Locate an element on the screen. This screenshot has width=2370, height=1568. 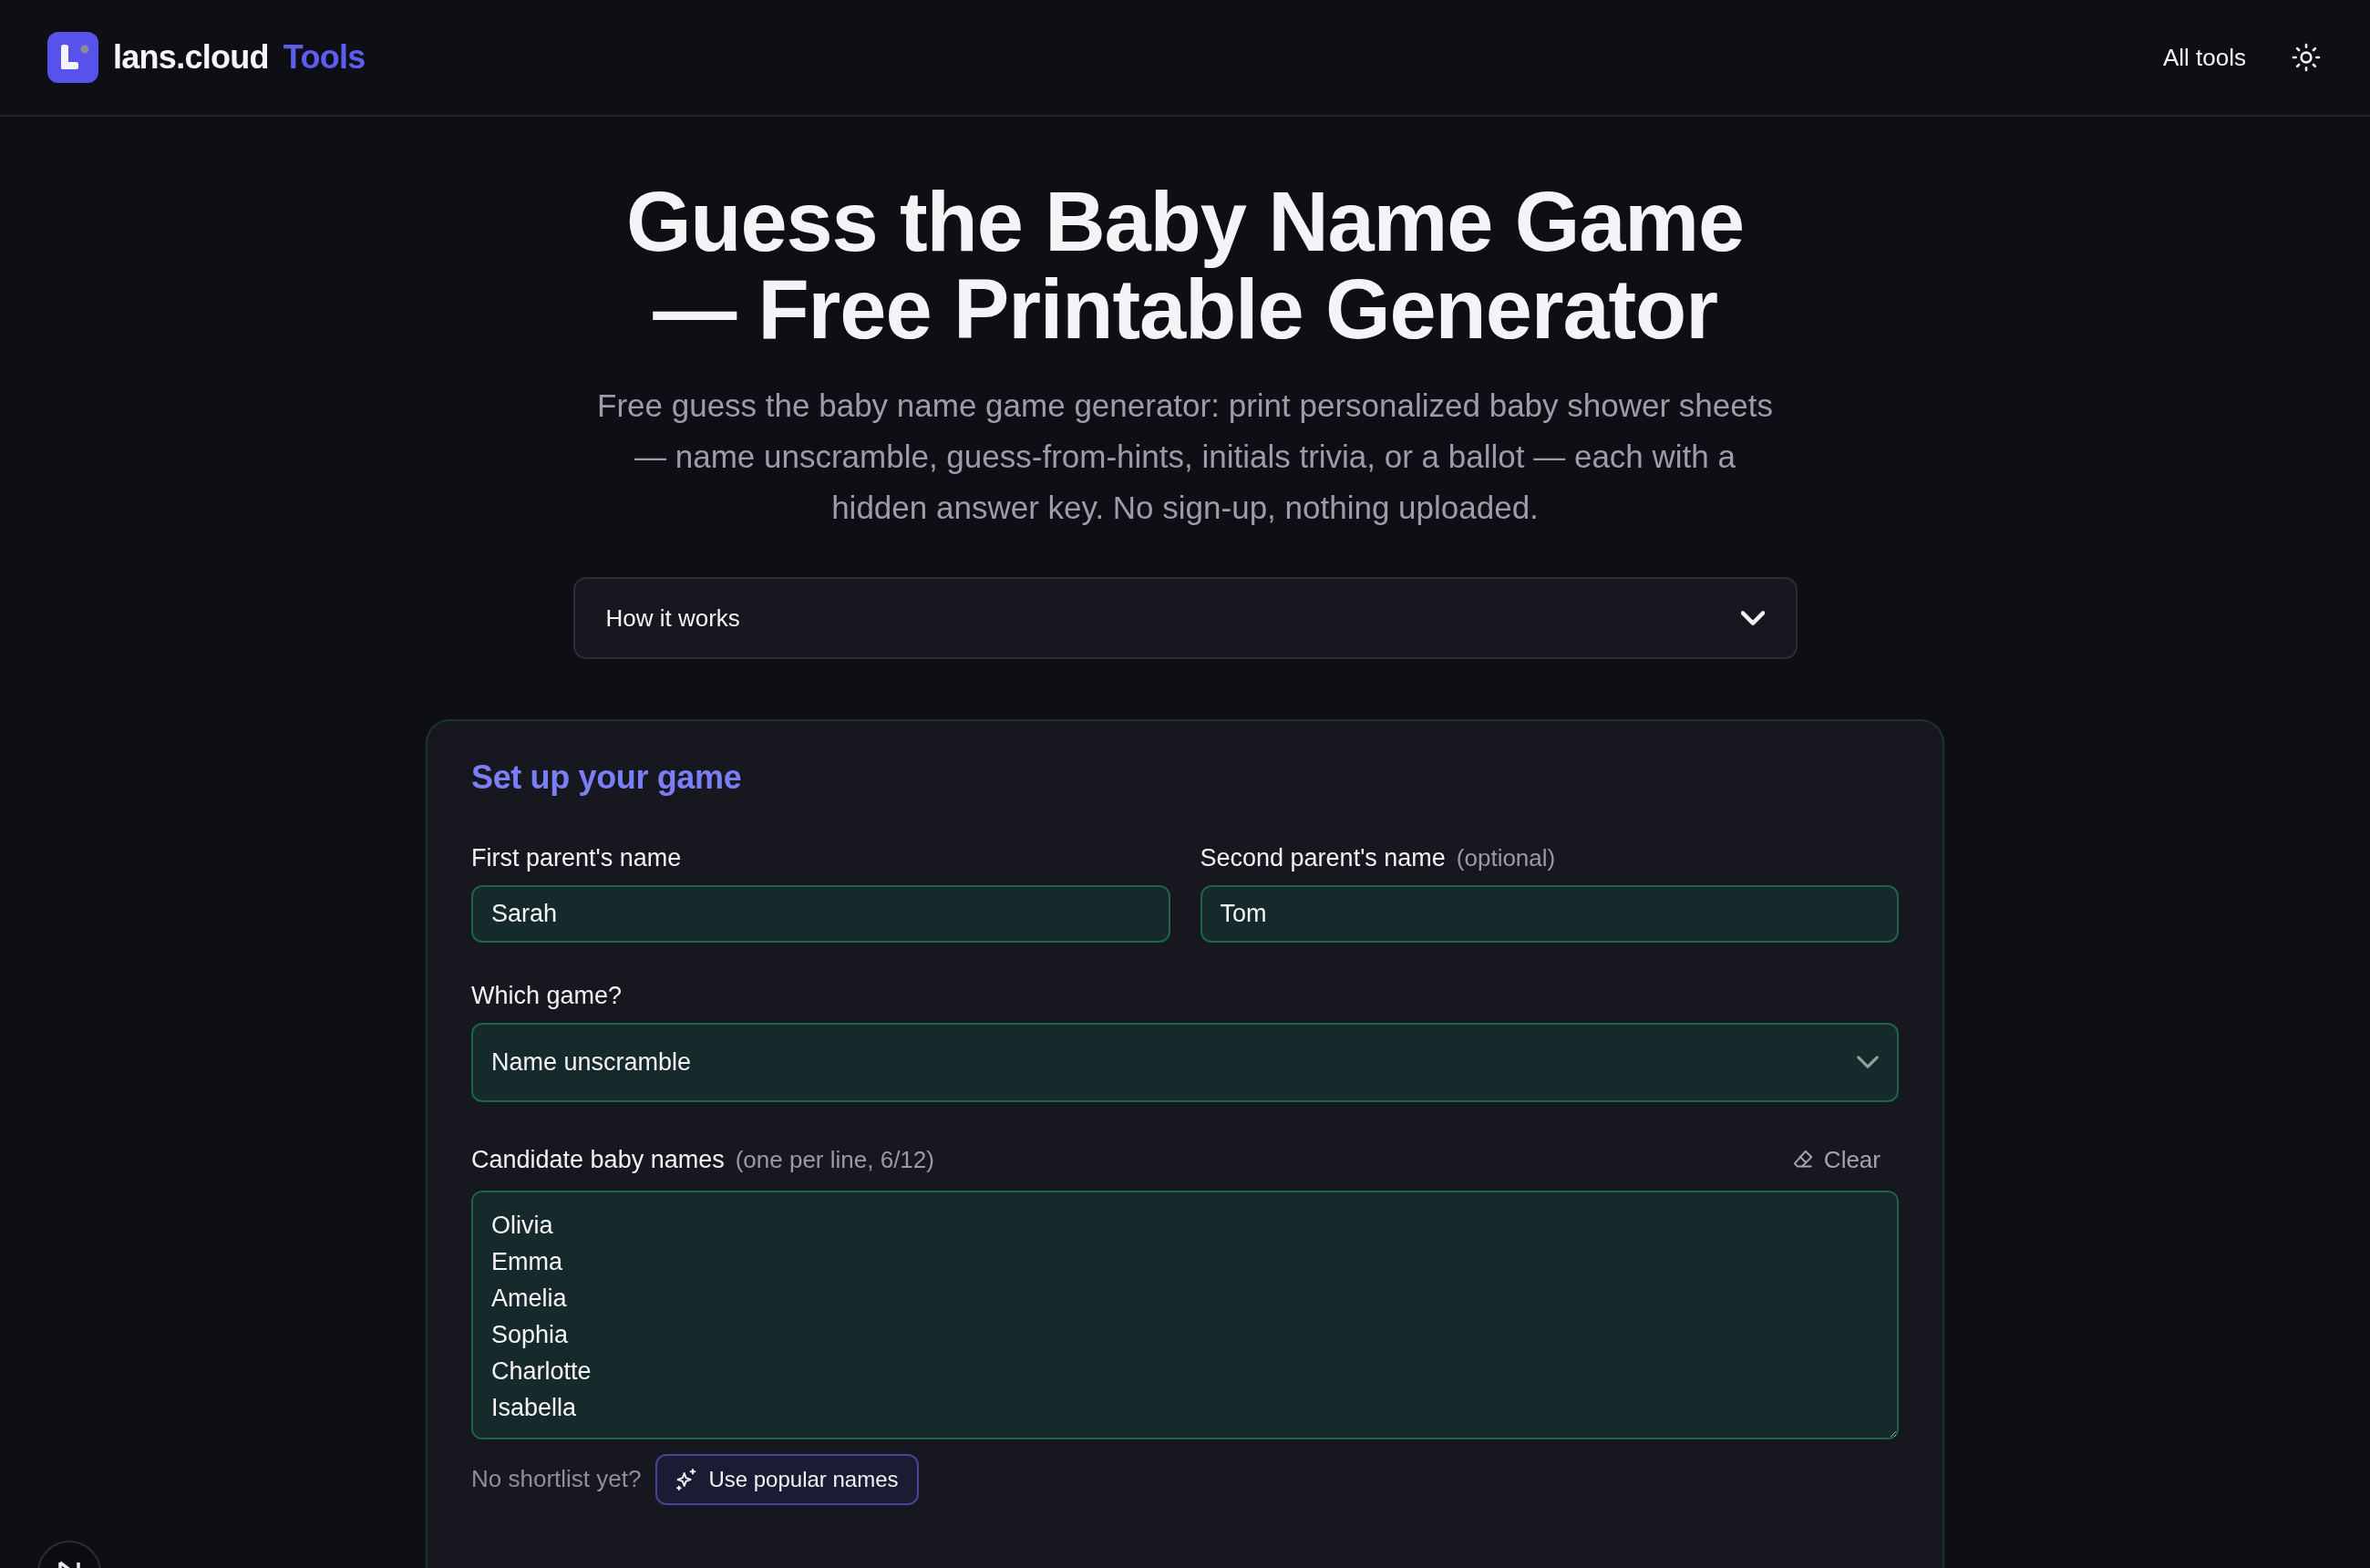
field-label: Candidate baby names is located at coordinates (598, 1160).